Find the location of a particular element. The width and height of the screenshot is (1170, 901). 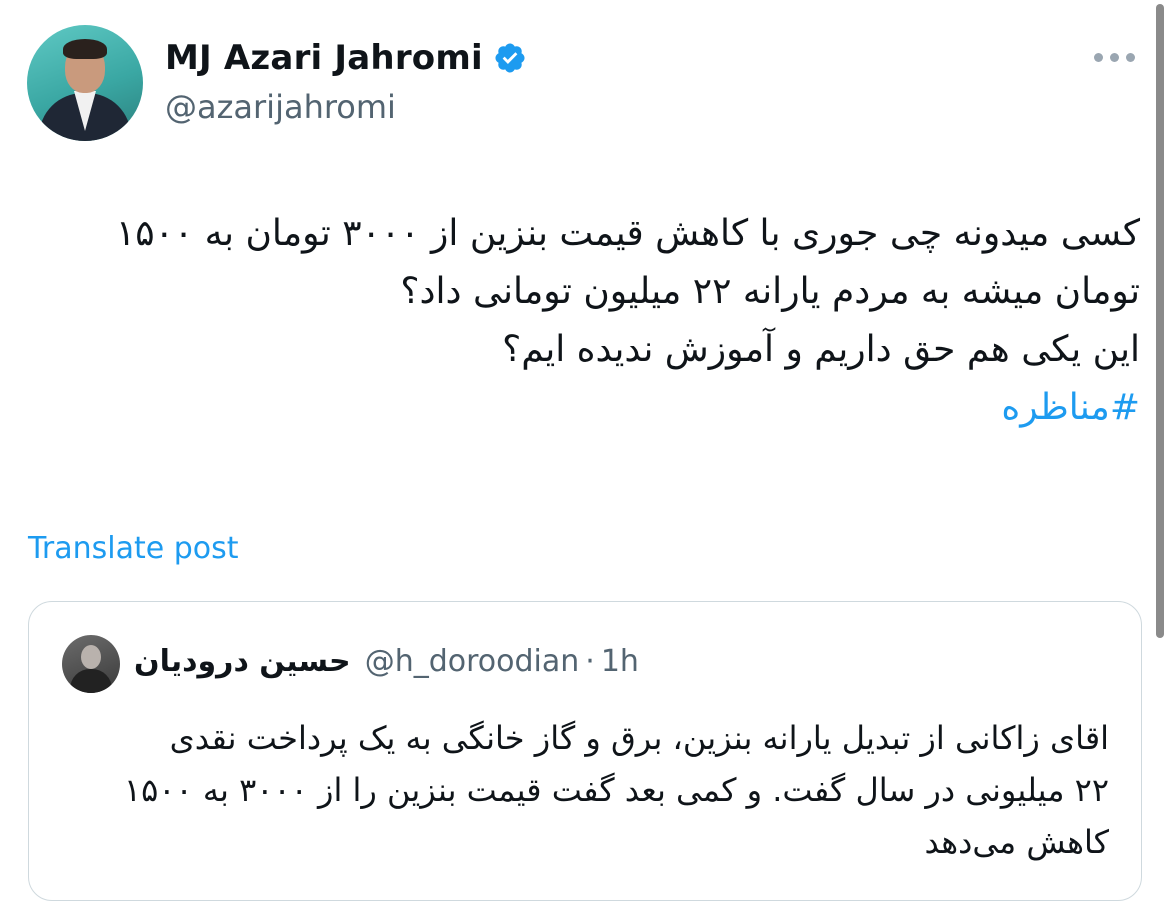

author-name: MJ Azari Jahromi is located at coordinates (324, 58).